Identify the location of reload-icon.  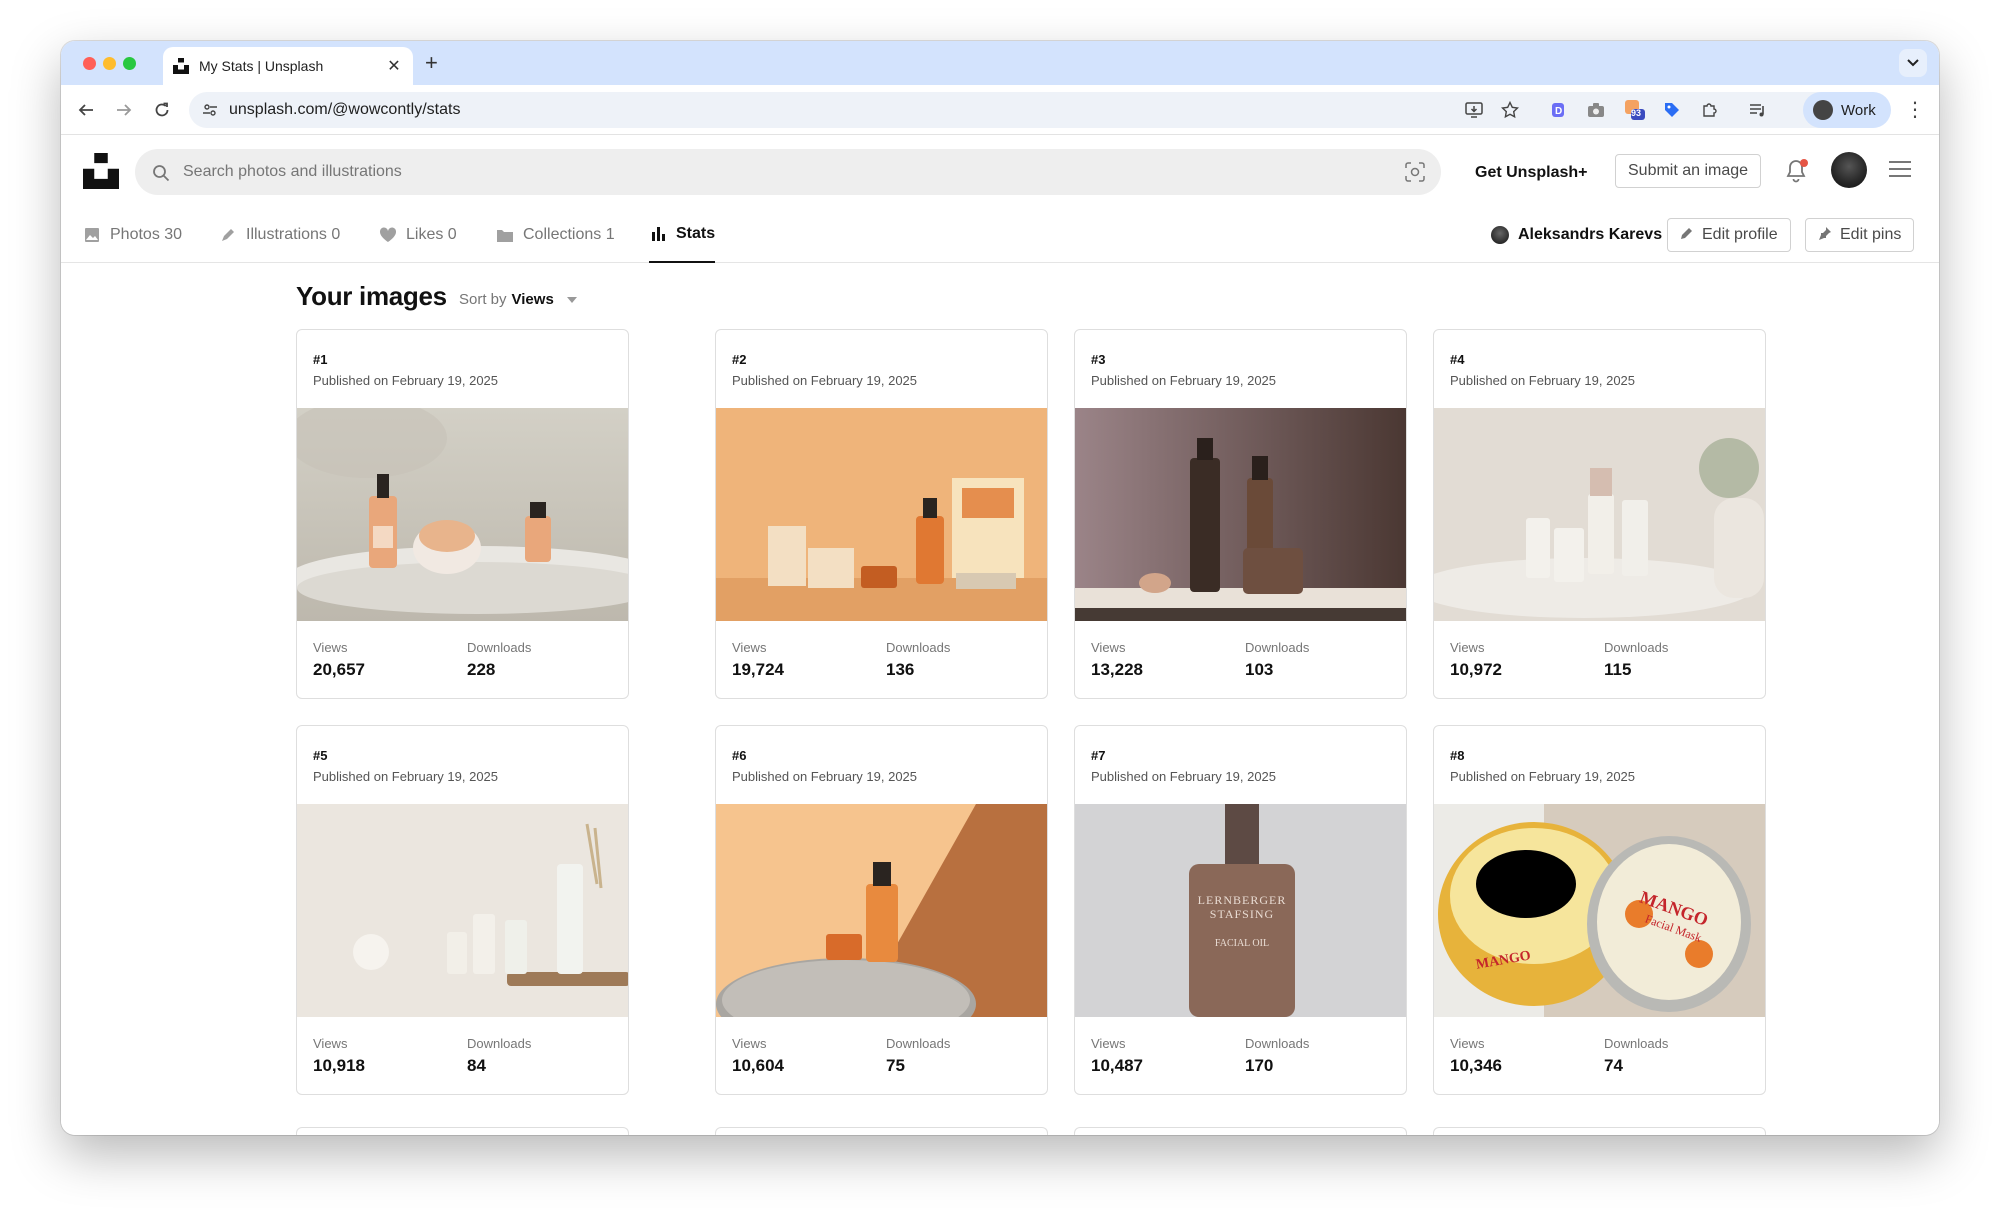
(162, 109).